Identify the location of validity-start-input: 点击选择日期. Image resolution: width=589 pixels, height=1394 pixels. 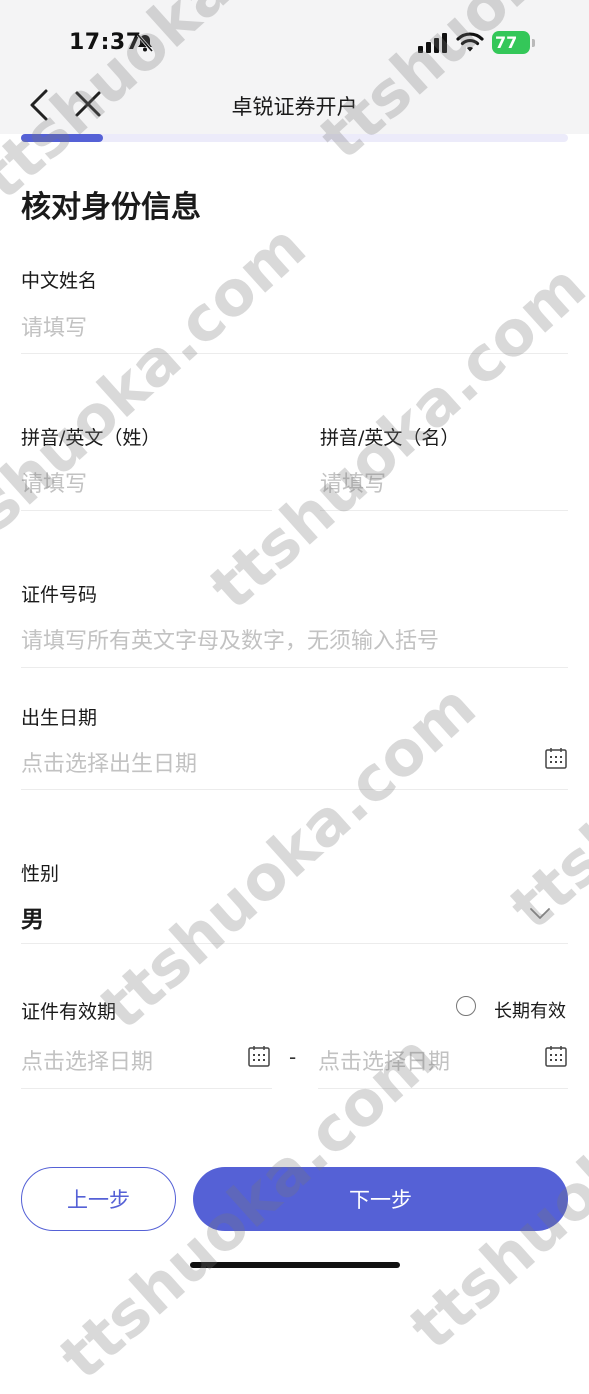
(87, 1060).